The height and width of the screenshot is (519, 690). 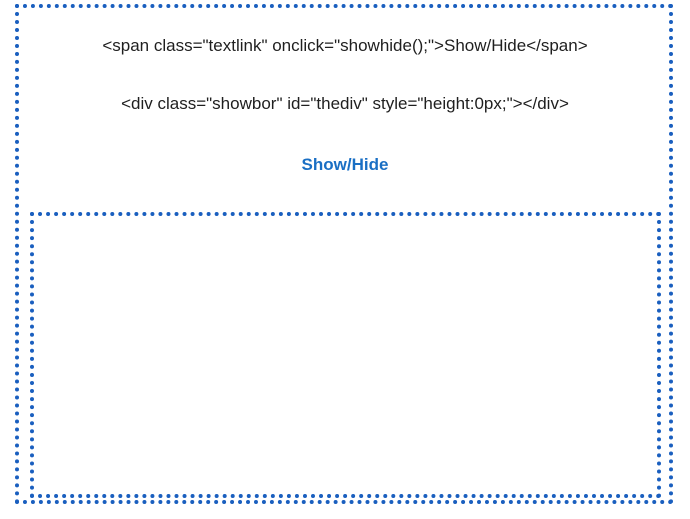 I want to click on show-hide-link: Show/Hide, so click(x=345, y=165).